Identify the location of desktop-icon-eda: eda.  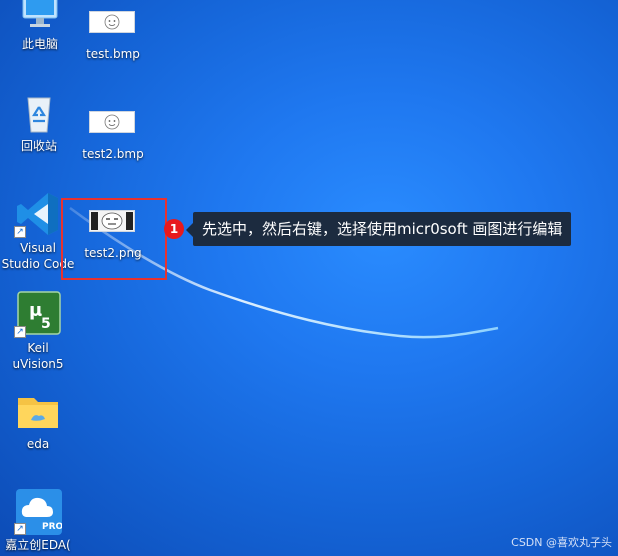
(39, 421).